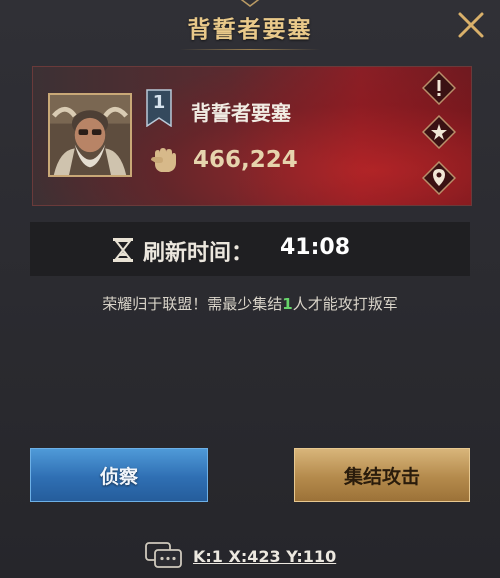 The height and width of the screenshot is (578, 500). What do you see at coordinates (192, 304) in the screenshot?
I see `notice-prefix: 荣耀归于联盟！需最少集结` at bounding box center [192, 304].